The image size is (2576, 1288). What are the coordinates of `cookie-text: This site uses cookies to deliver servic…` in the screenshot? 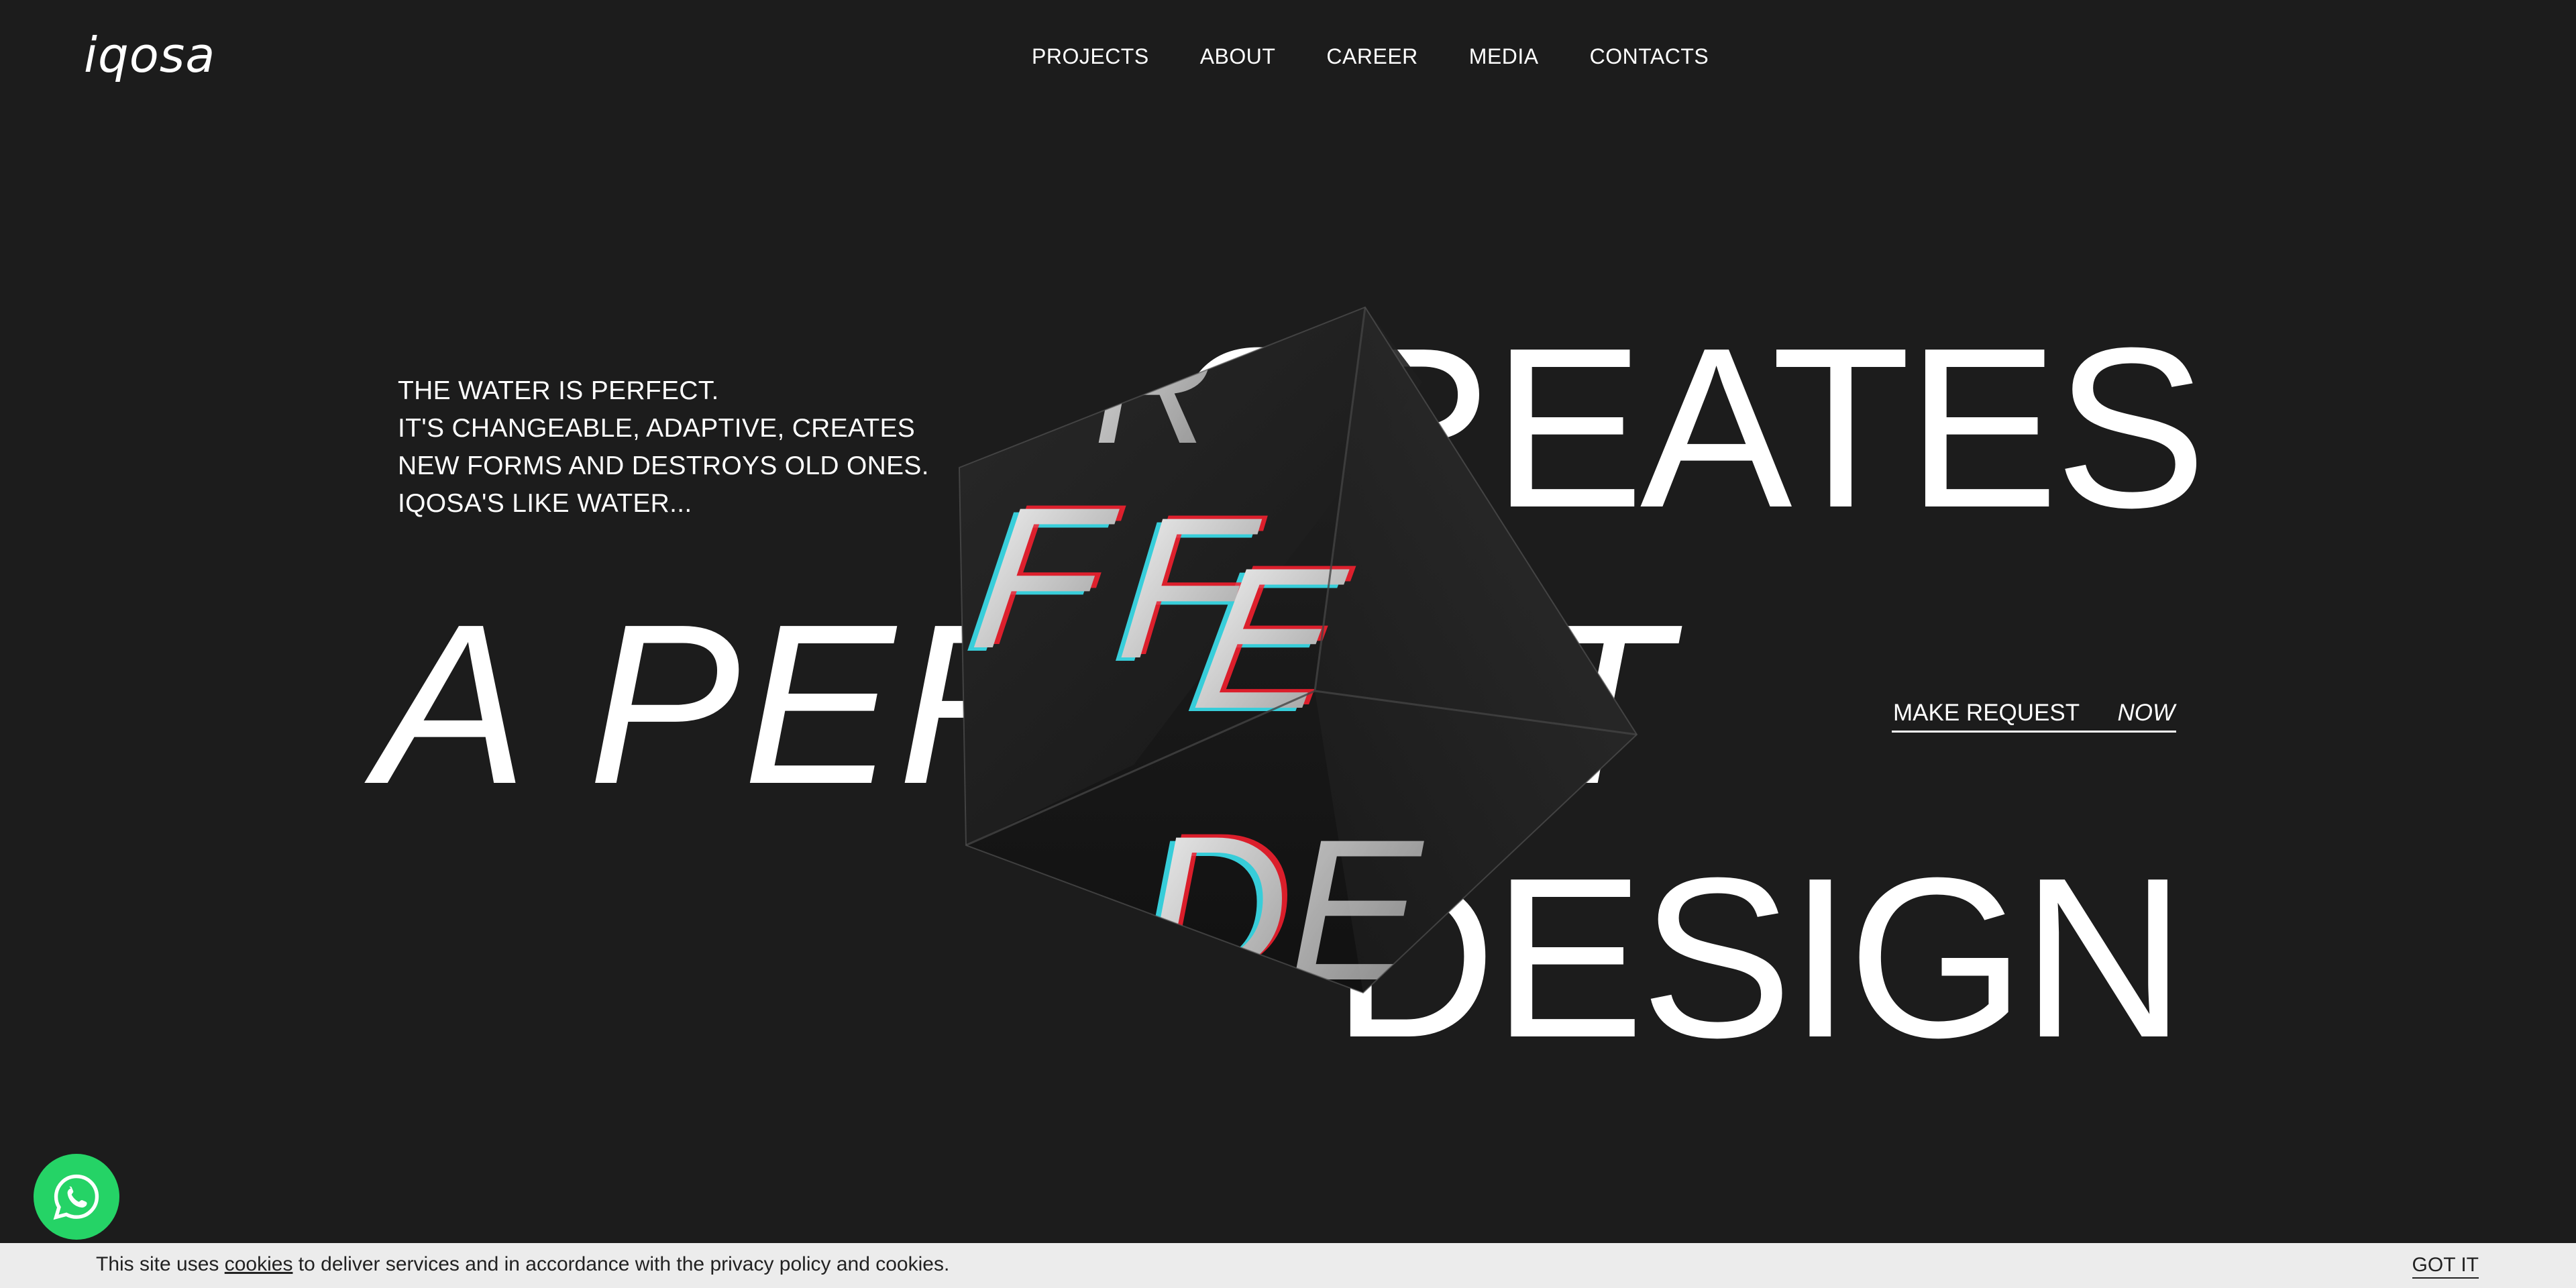 It's located at (522, 1264).